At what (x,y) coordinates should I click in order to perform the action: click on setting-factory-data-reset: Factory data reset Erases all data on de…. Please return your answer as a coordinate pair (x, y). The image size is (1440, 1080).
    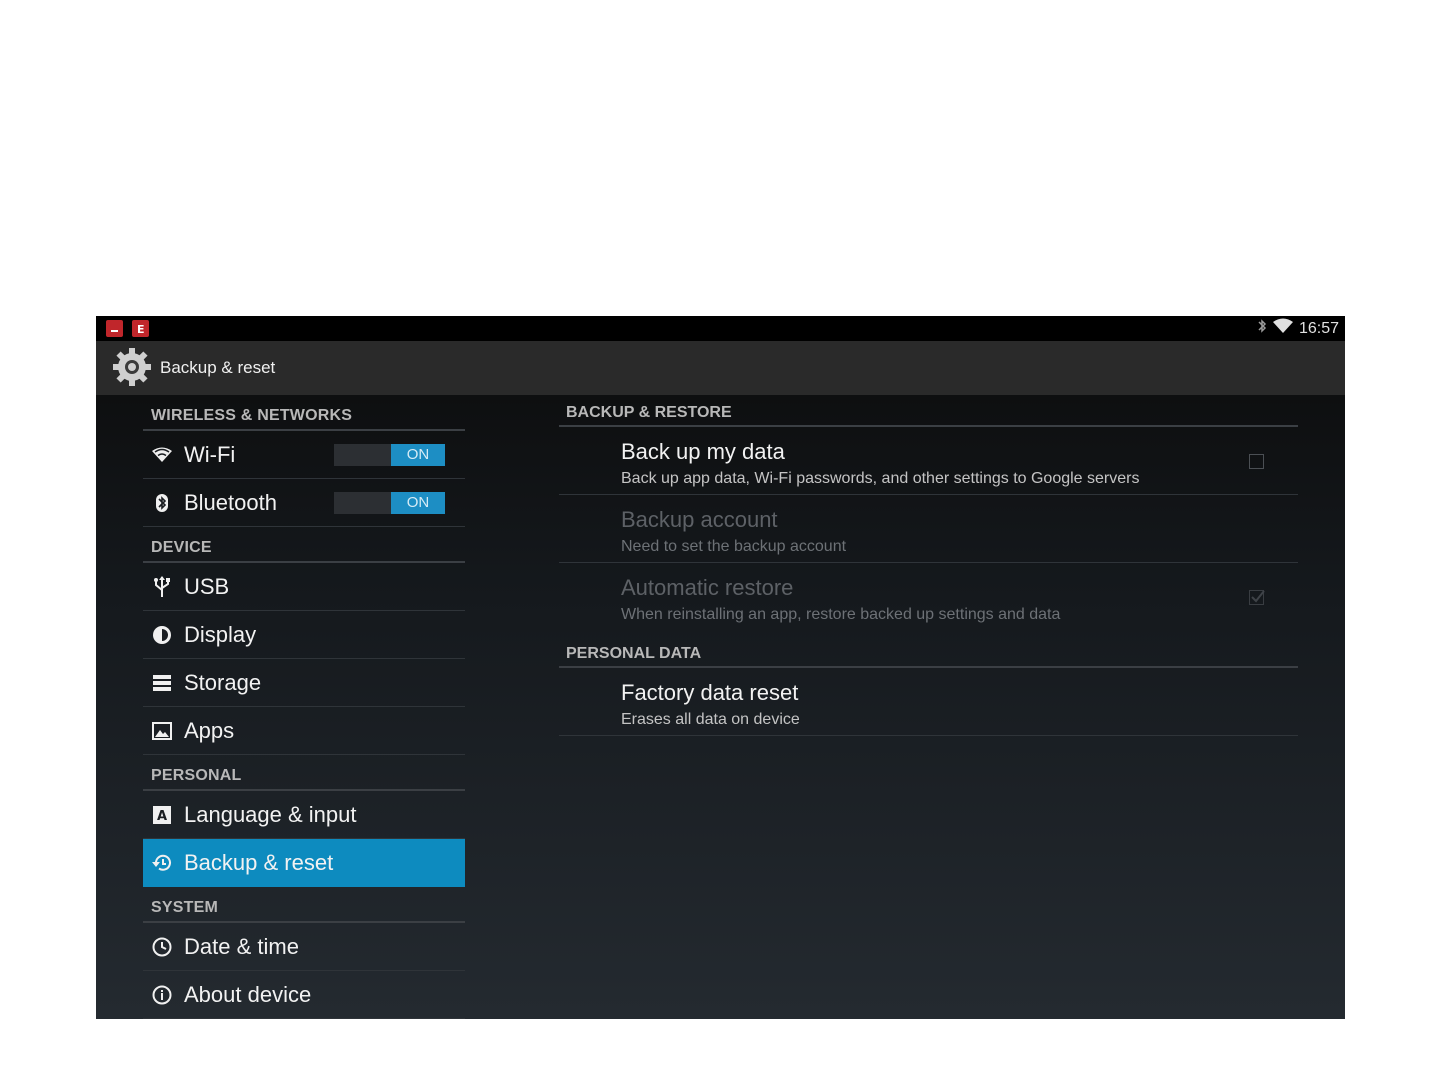
    Looking at the image, I should click on (928, 702).